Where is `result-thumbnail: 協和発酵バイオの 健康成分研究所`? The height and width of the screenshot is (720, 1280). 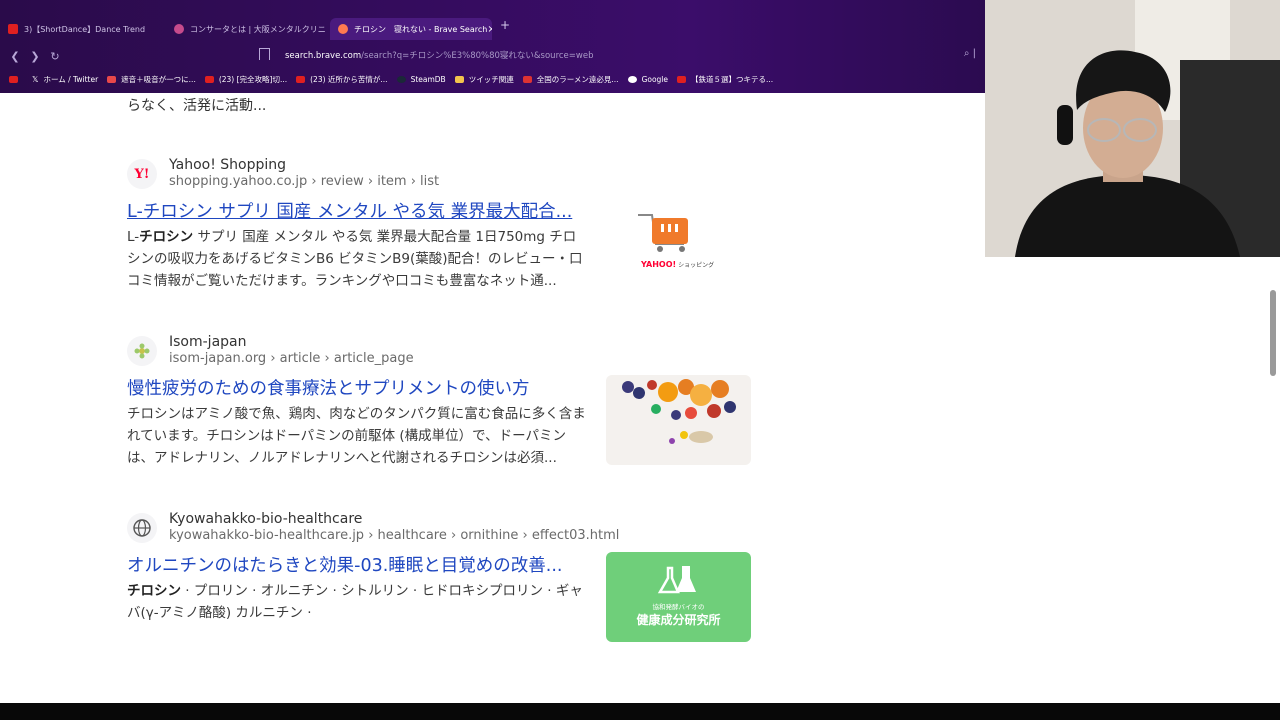 result-thumbnail: 協和発酵バイオの 健康成分研究所 is located at coordinates (678, 597).